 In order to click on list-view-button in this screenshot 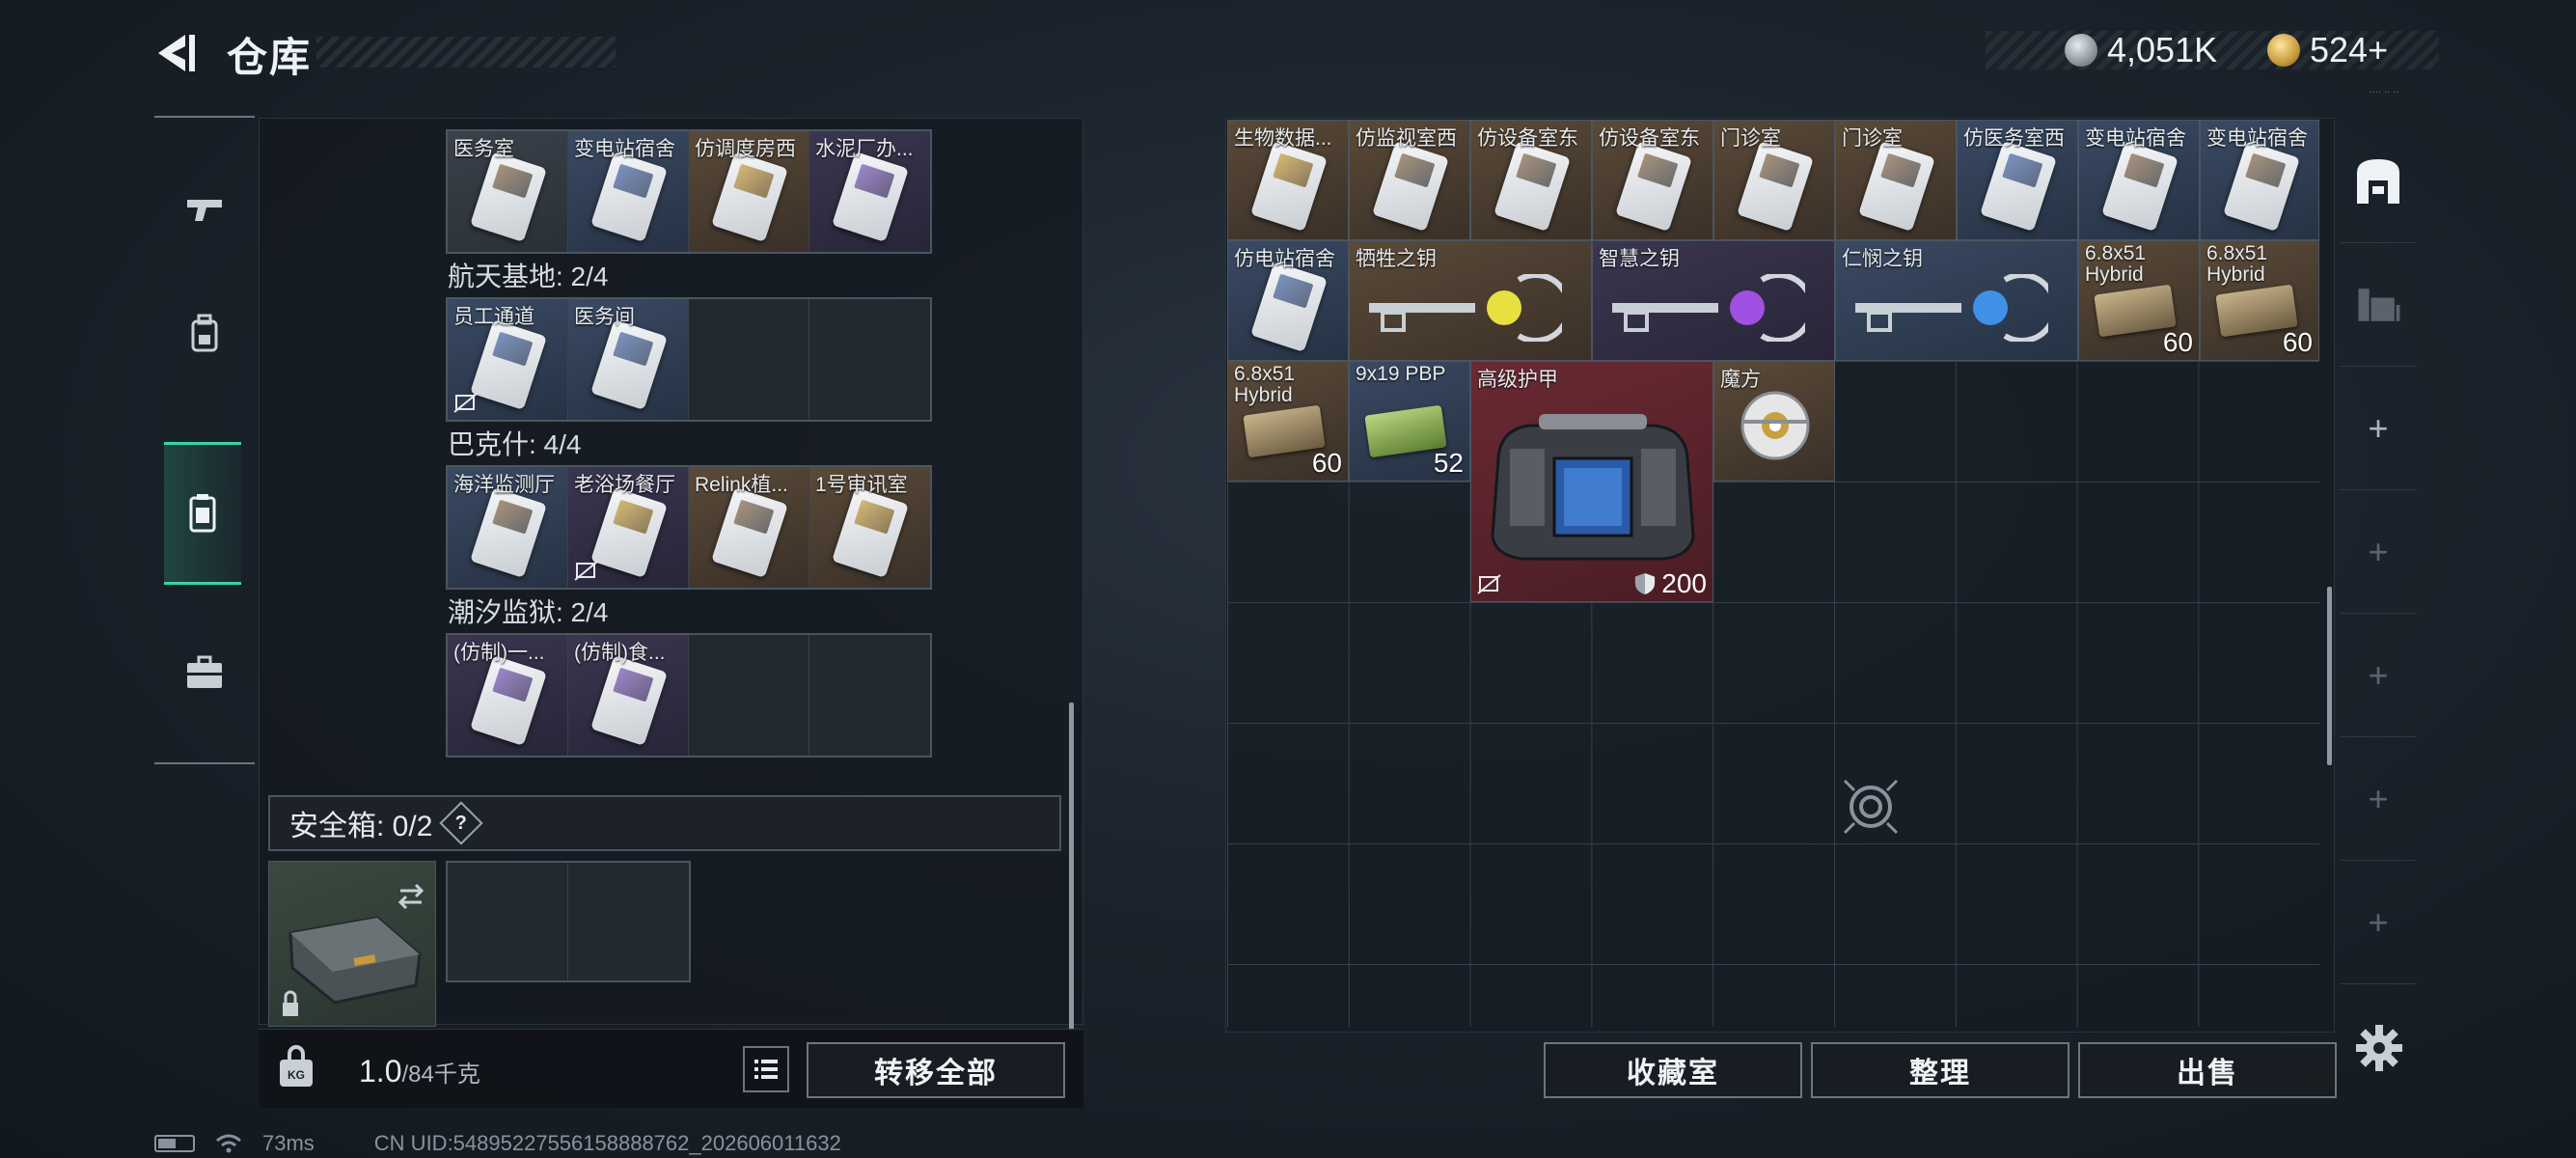, I will do `click(766, 1069)`.